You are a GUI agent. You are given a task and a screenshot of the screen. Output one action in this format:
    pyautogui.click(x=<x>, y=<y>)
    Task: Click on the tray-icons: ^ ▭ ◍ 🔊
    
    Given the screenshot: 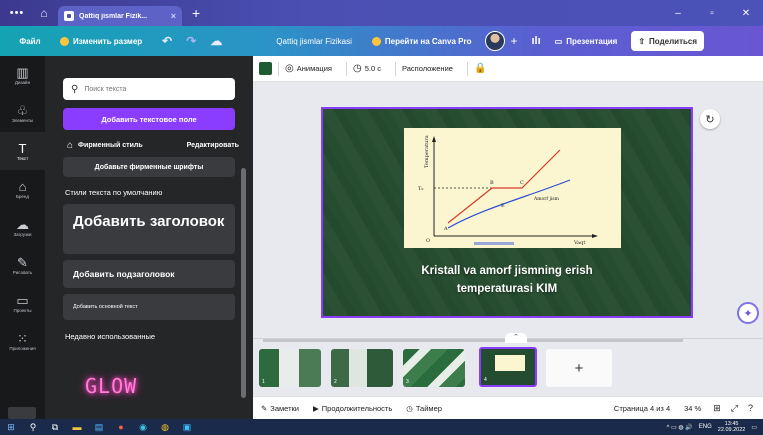 What is the action you would take?
    pyautogui.click(x=680, y=427)
    